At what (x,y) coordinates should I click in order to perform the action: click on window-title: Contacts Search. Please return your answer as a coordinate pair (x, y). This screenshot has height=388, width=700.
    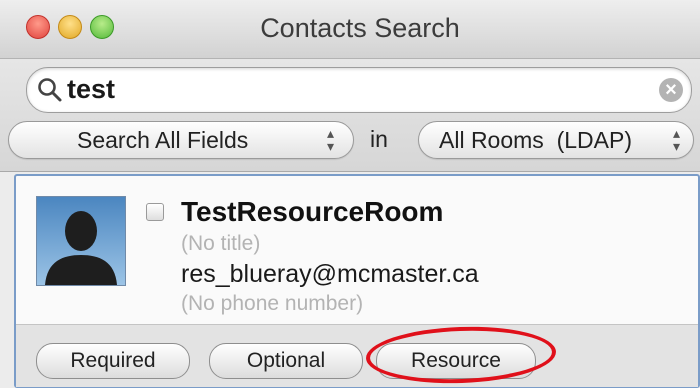
    Looking at the image, I should click on (360, 28).